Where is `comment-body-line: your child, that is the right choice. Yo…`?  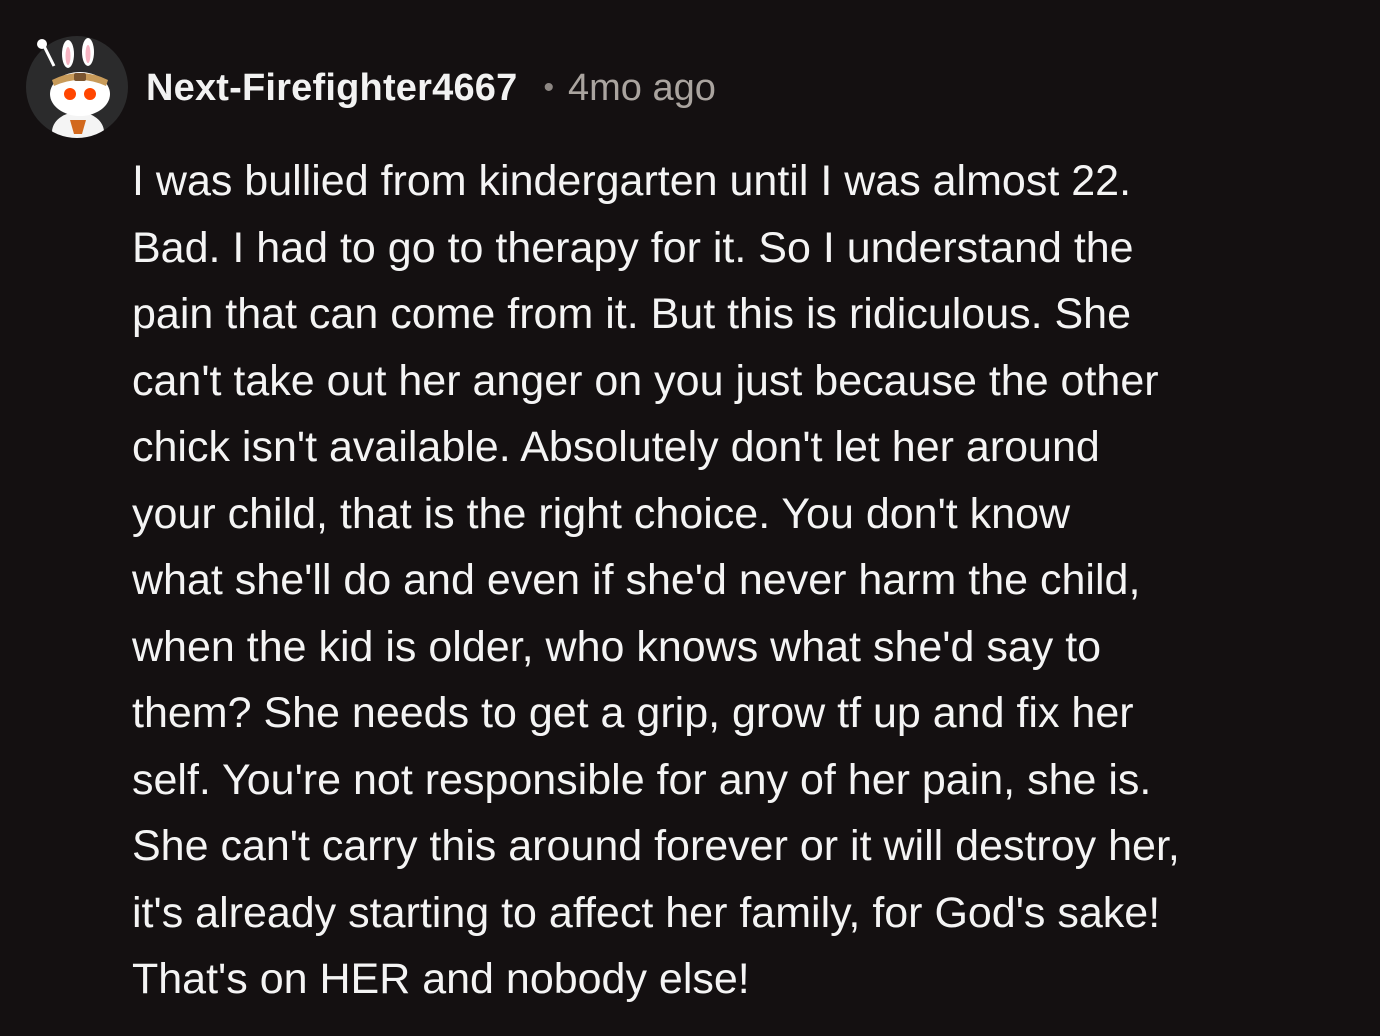
comment-body-line: your child, that is the right choice. Yo… is located at coordinates (601, 513).